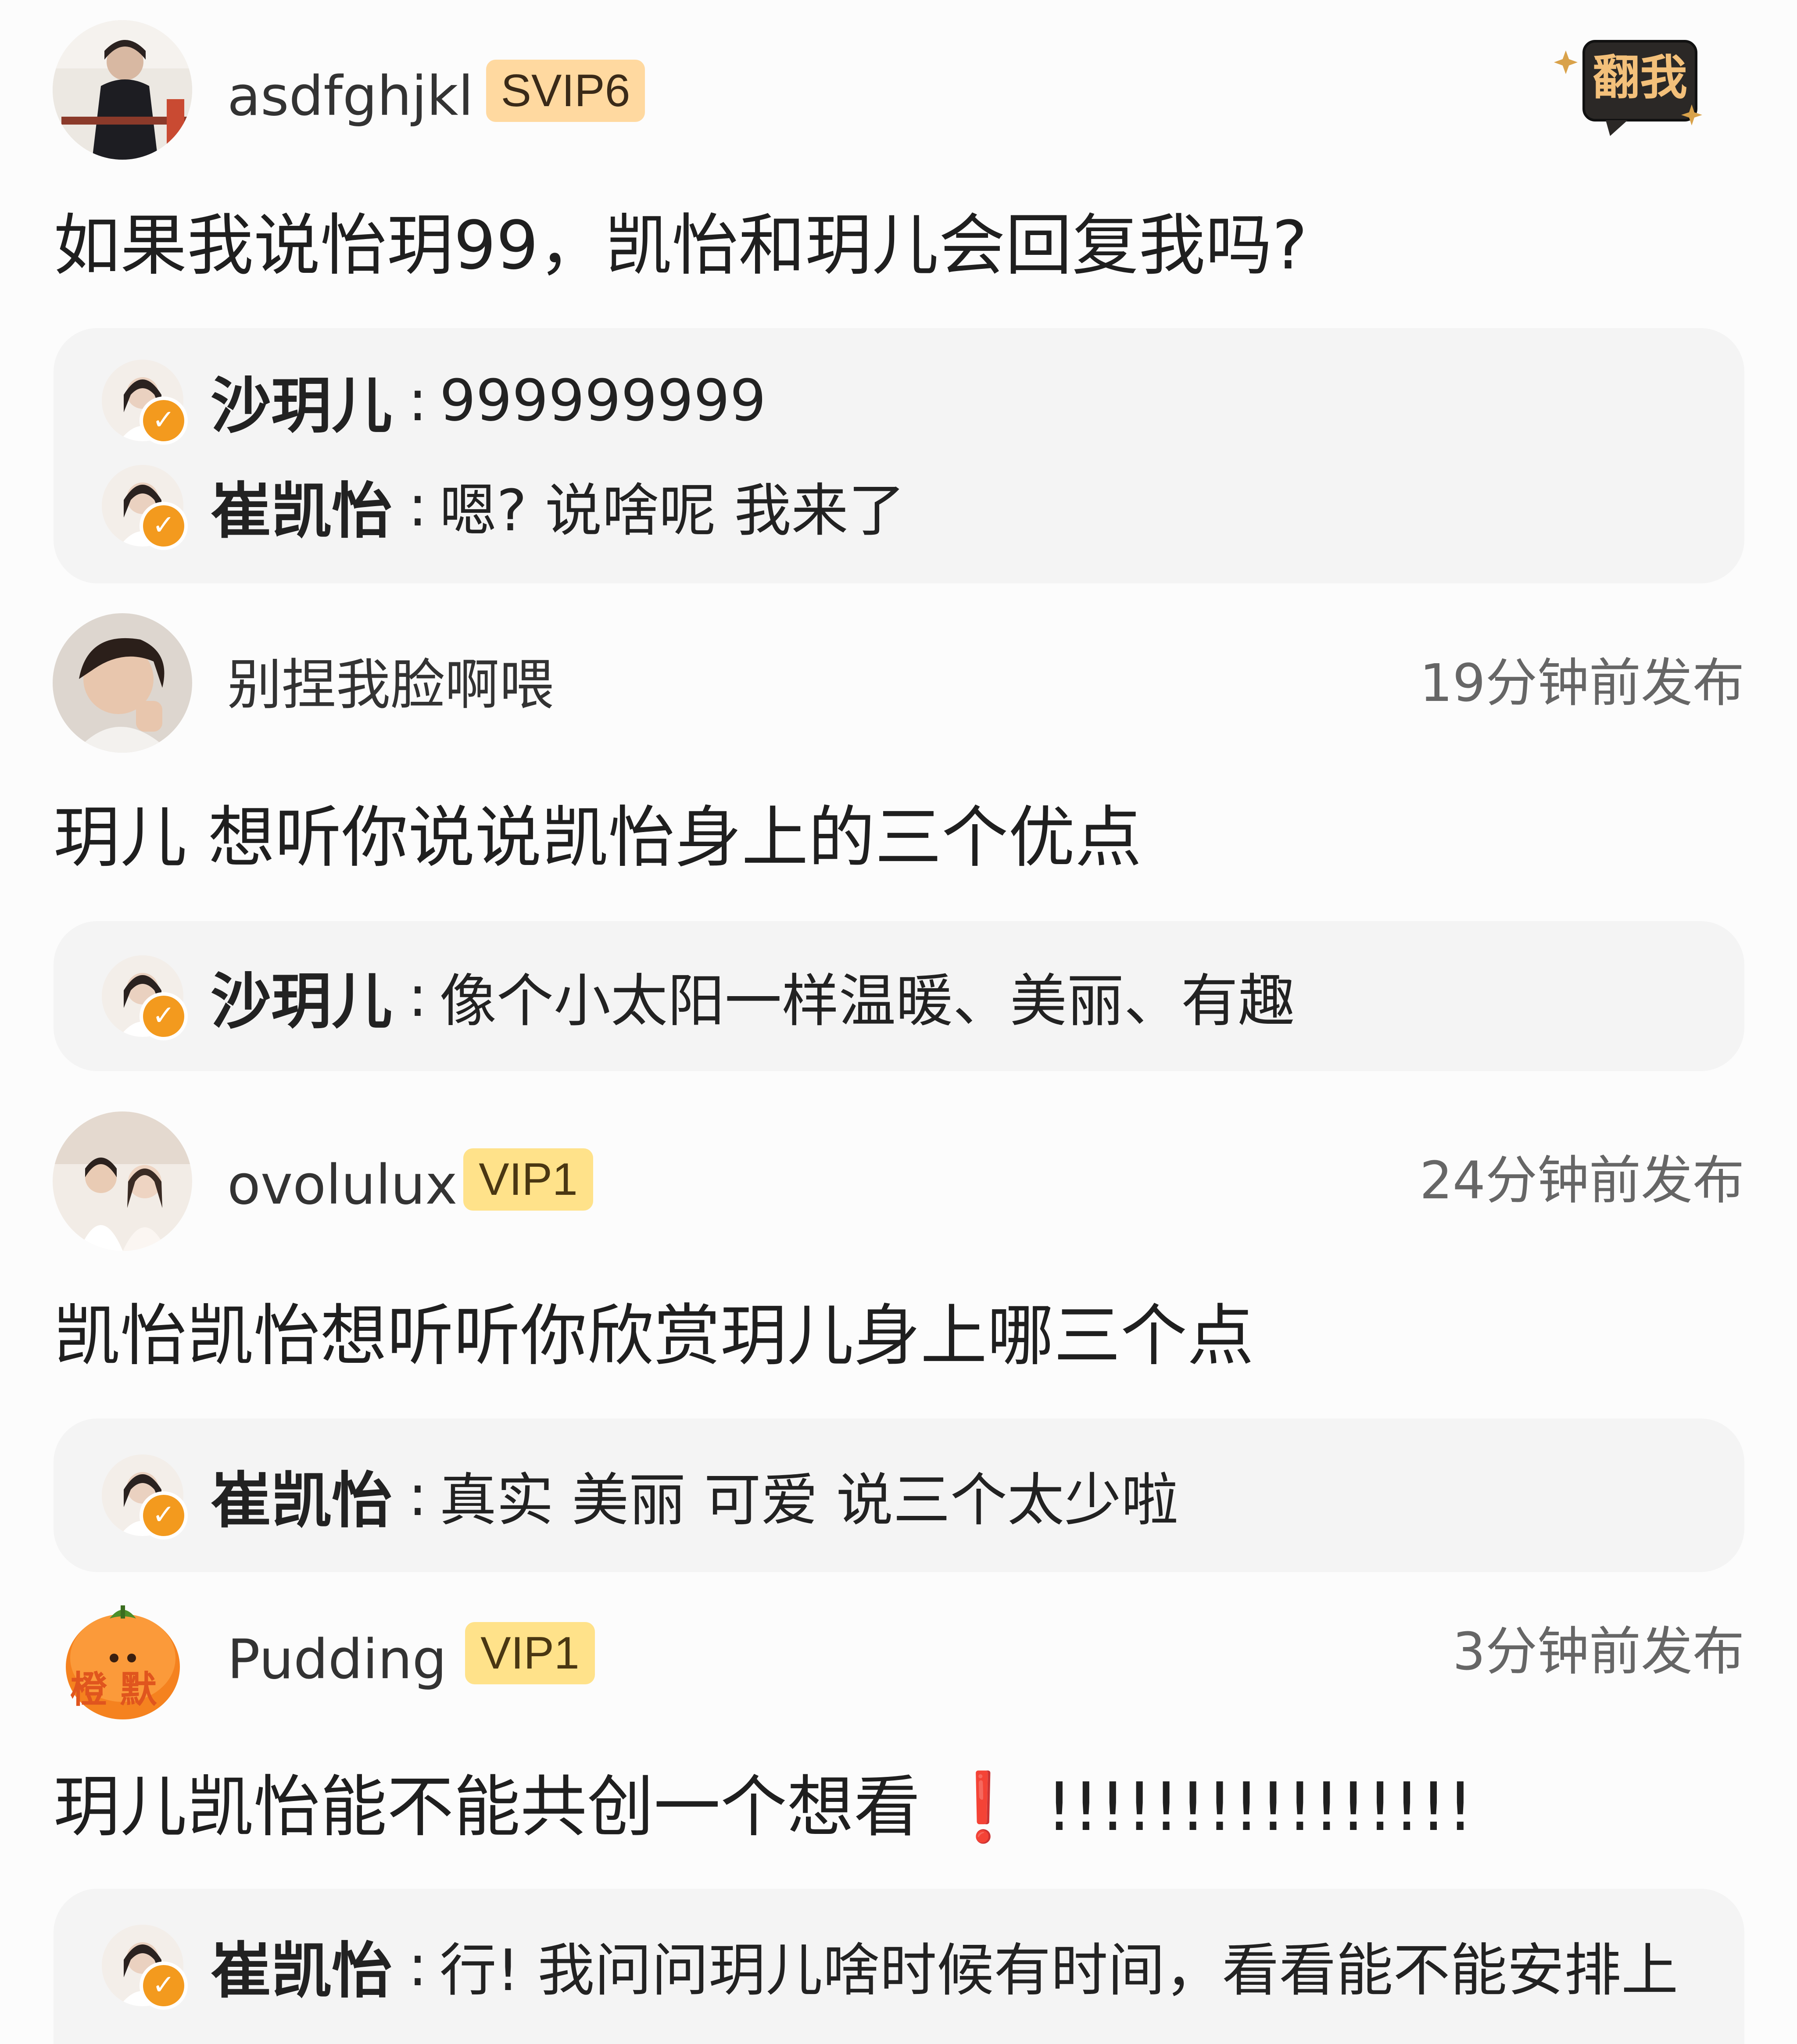  I want to click on reply-item: ✓ 沙玥儿 : 像个小太阳一样温暖、美丽、有趣, so click(698, 996).